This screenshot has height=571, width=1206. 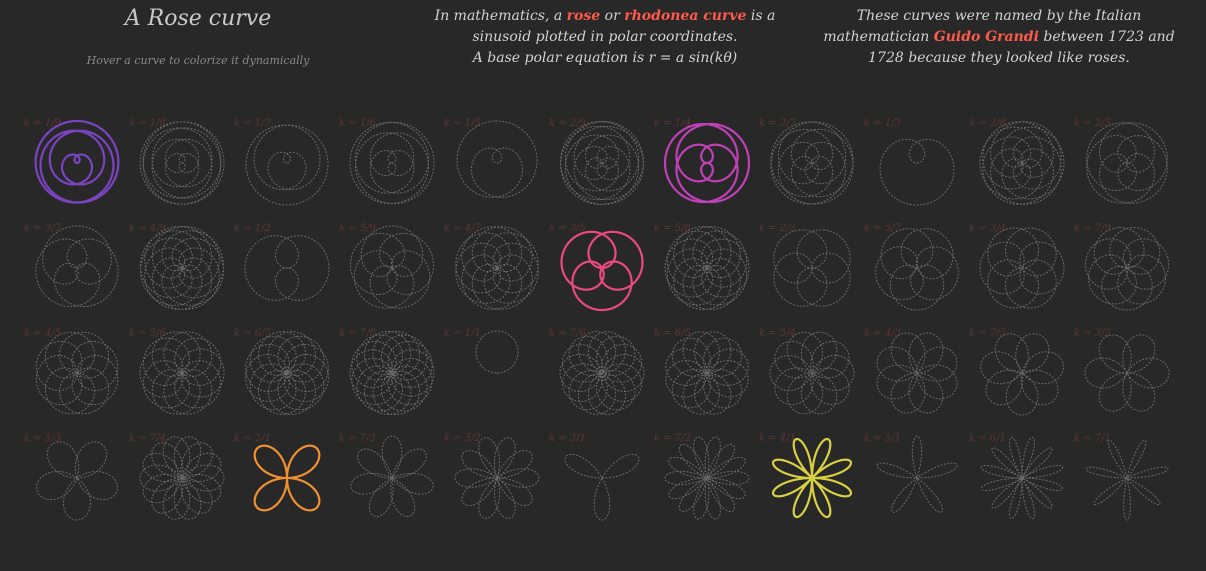 I want to click on k-label: k = 6/5, so click(x=672, y=333).